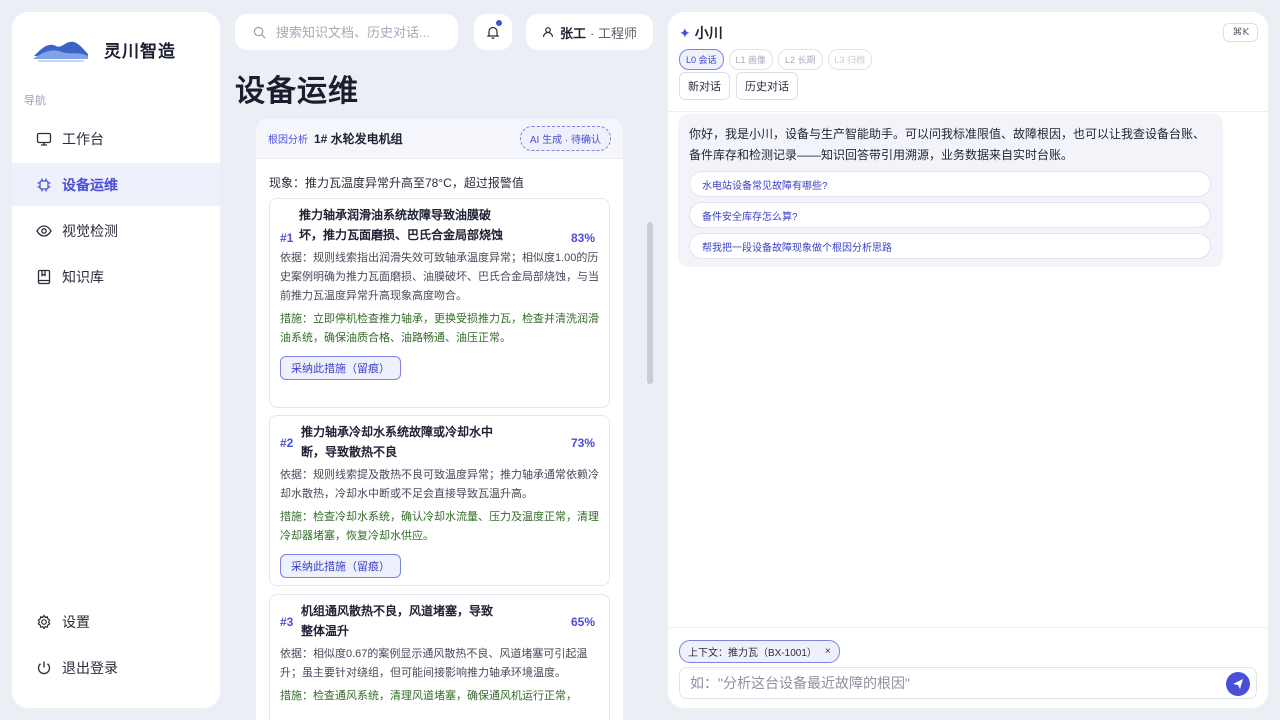 This screenshot has width=1280, height=720. What do you see at coordinates (850, 59) in the screenshot?
I see `level-tab-l3: L3 归档` at bounding box center [850, 59].